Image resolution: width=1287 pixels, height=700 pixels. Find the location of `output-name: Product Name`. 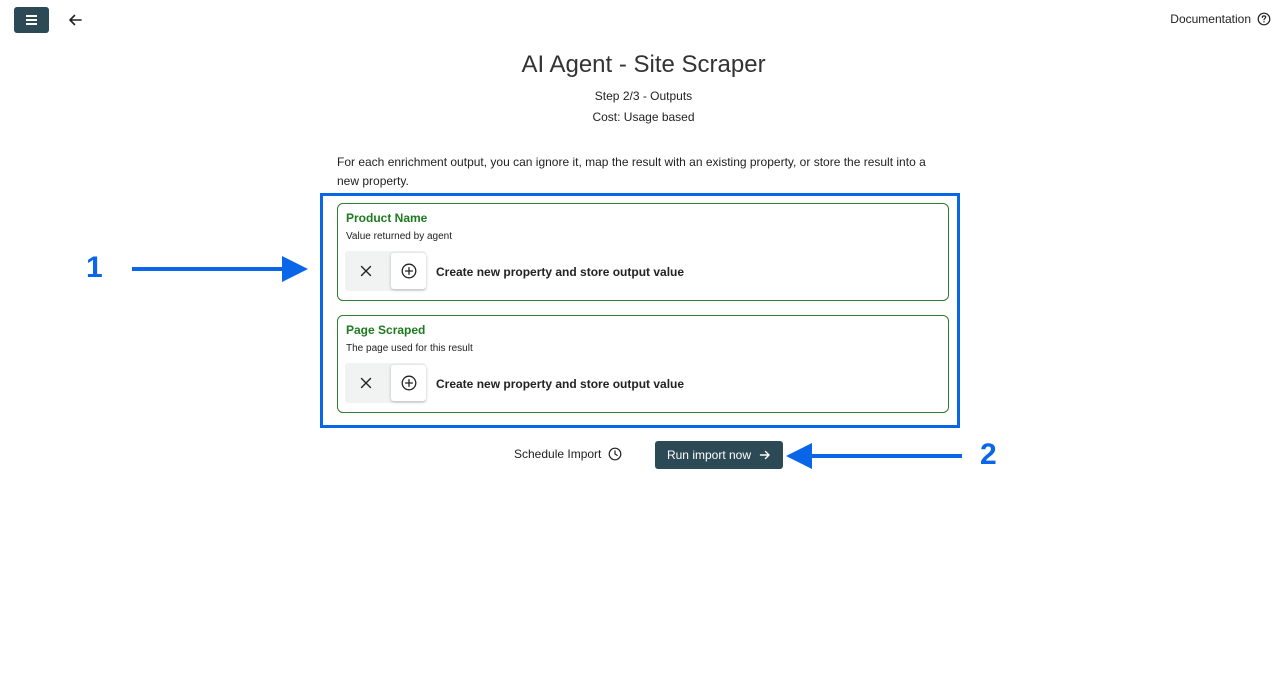

output-name: Product Name is located at coordinates (387, 218).